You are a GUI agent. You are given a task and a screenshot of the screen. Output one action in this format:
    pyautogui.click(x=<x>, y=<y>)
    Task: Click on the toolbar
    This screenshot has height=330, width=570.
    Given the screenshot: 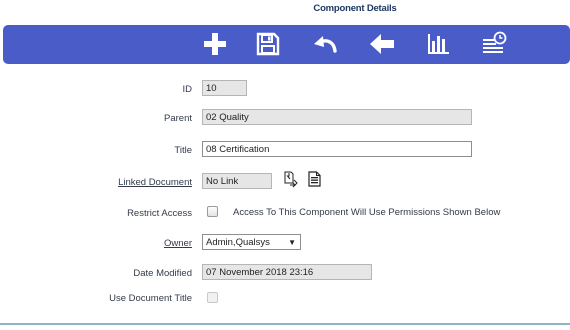 What is the action you would take?
    pyautogui.click(x=286, y=44)
    